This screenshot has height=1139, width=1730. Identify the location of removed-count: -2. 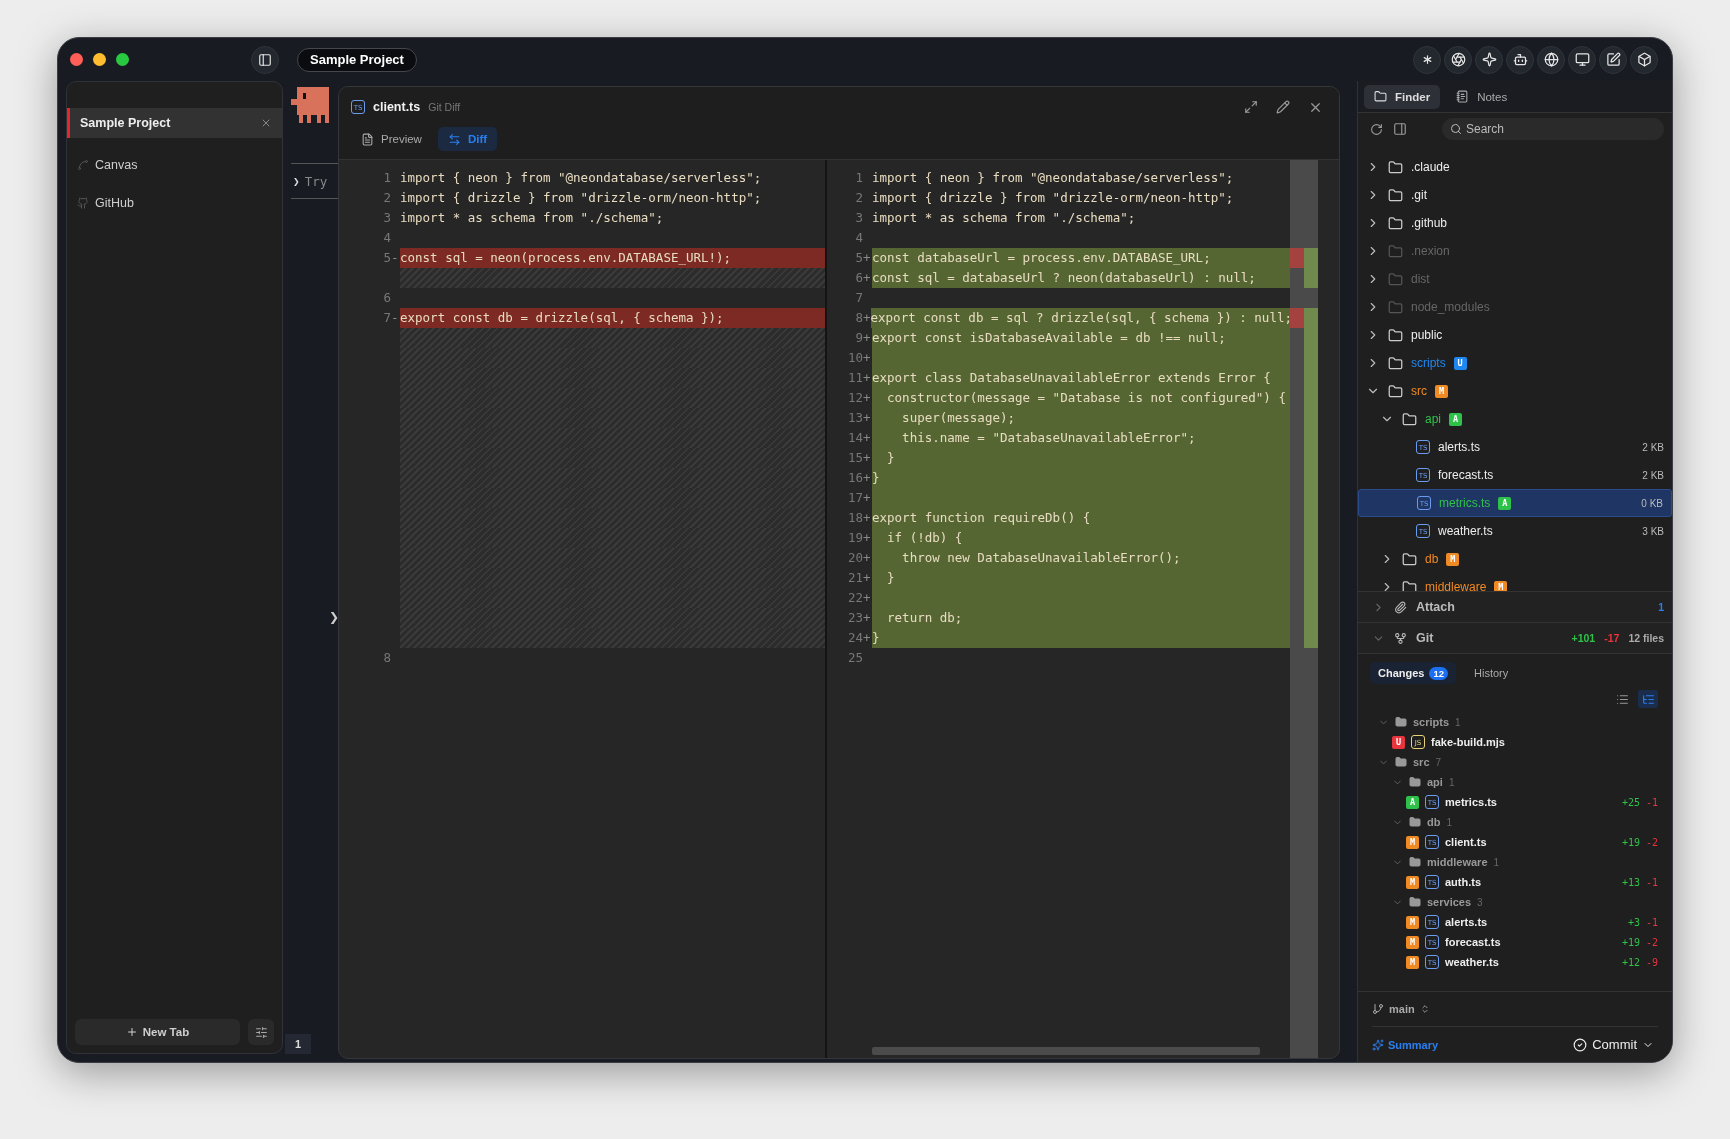
(1651, 942).